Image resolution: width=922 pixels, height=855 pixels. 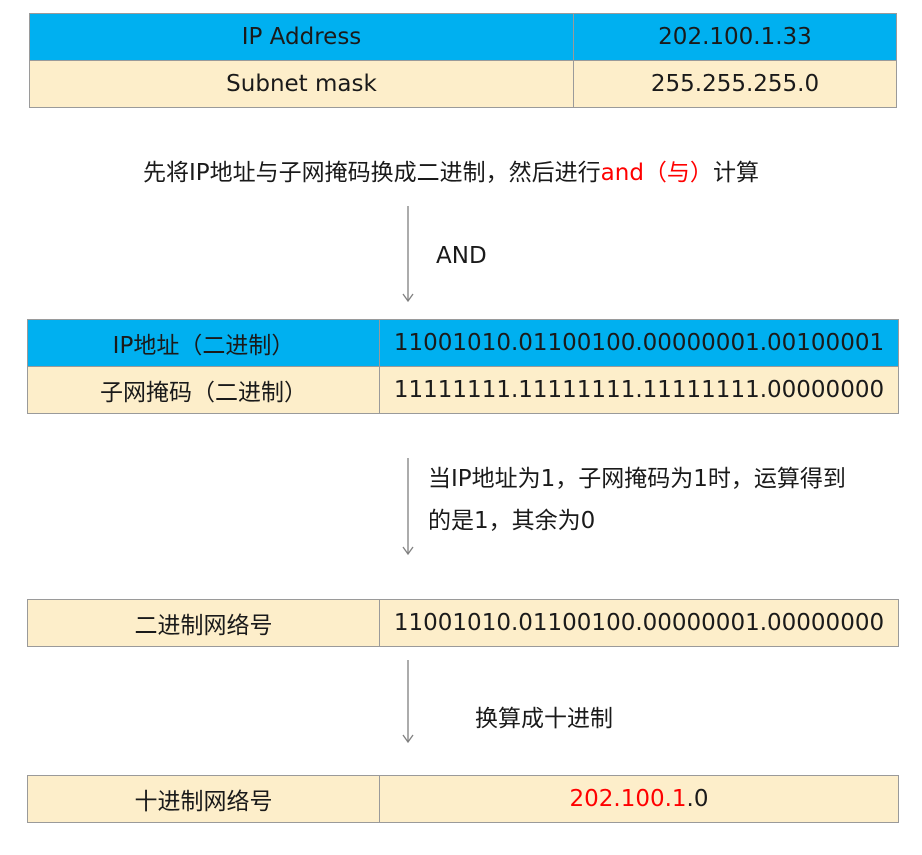 I want to click on step3-convert-label: 换算成十进制, so click(x=544, y=719).